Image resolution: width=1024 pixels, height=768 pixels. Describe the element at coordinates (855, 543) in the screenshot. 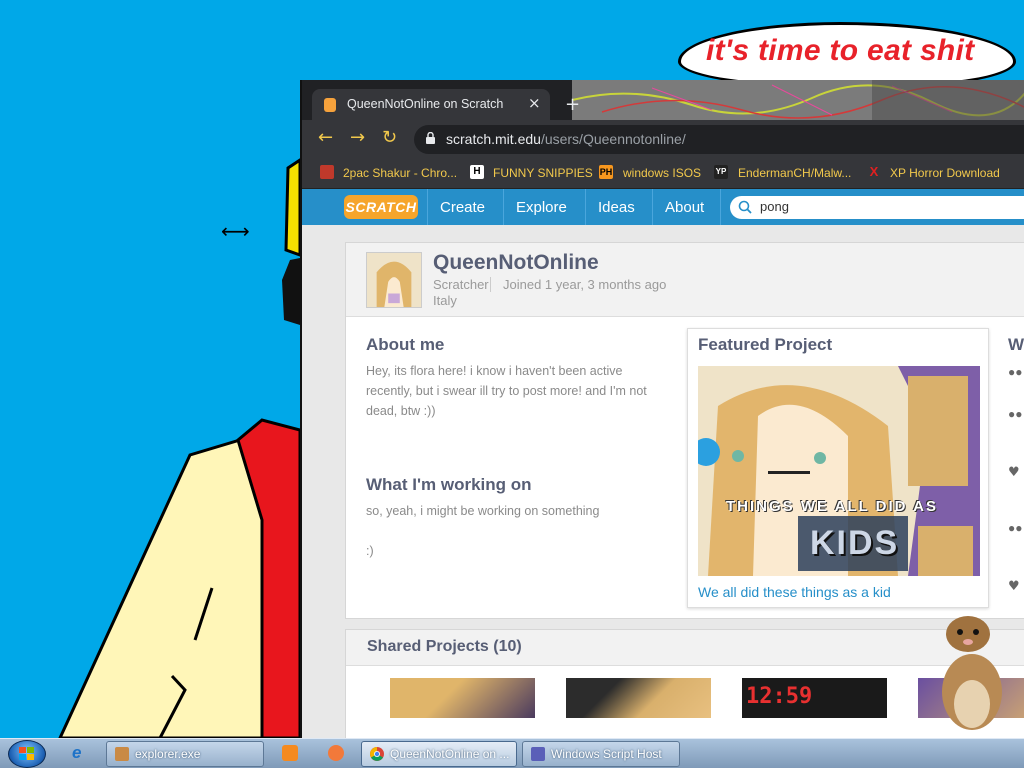

I see `thumbnail-caption-big: KIDS` at that location.